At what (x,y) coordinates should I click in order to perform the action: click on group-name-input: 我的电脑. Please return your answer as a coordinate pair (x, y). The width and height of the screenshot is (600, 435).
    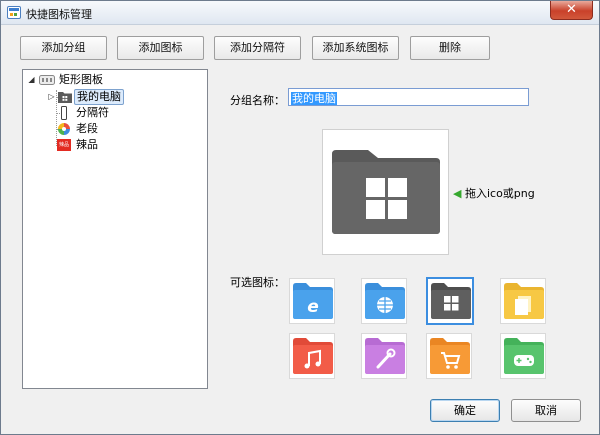
    Looking at the image, I should click on (408, 97).